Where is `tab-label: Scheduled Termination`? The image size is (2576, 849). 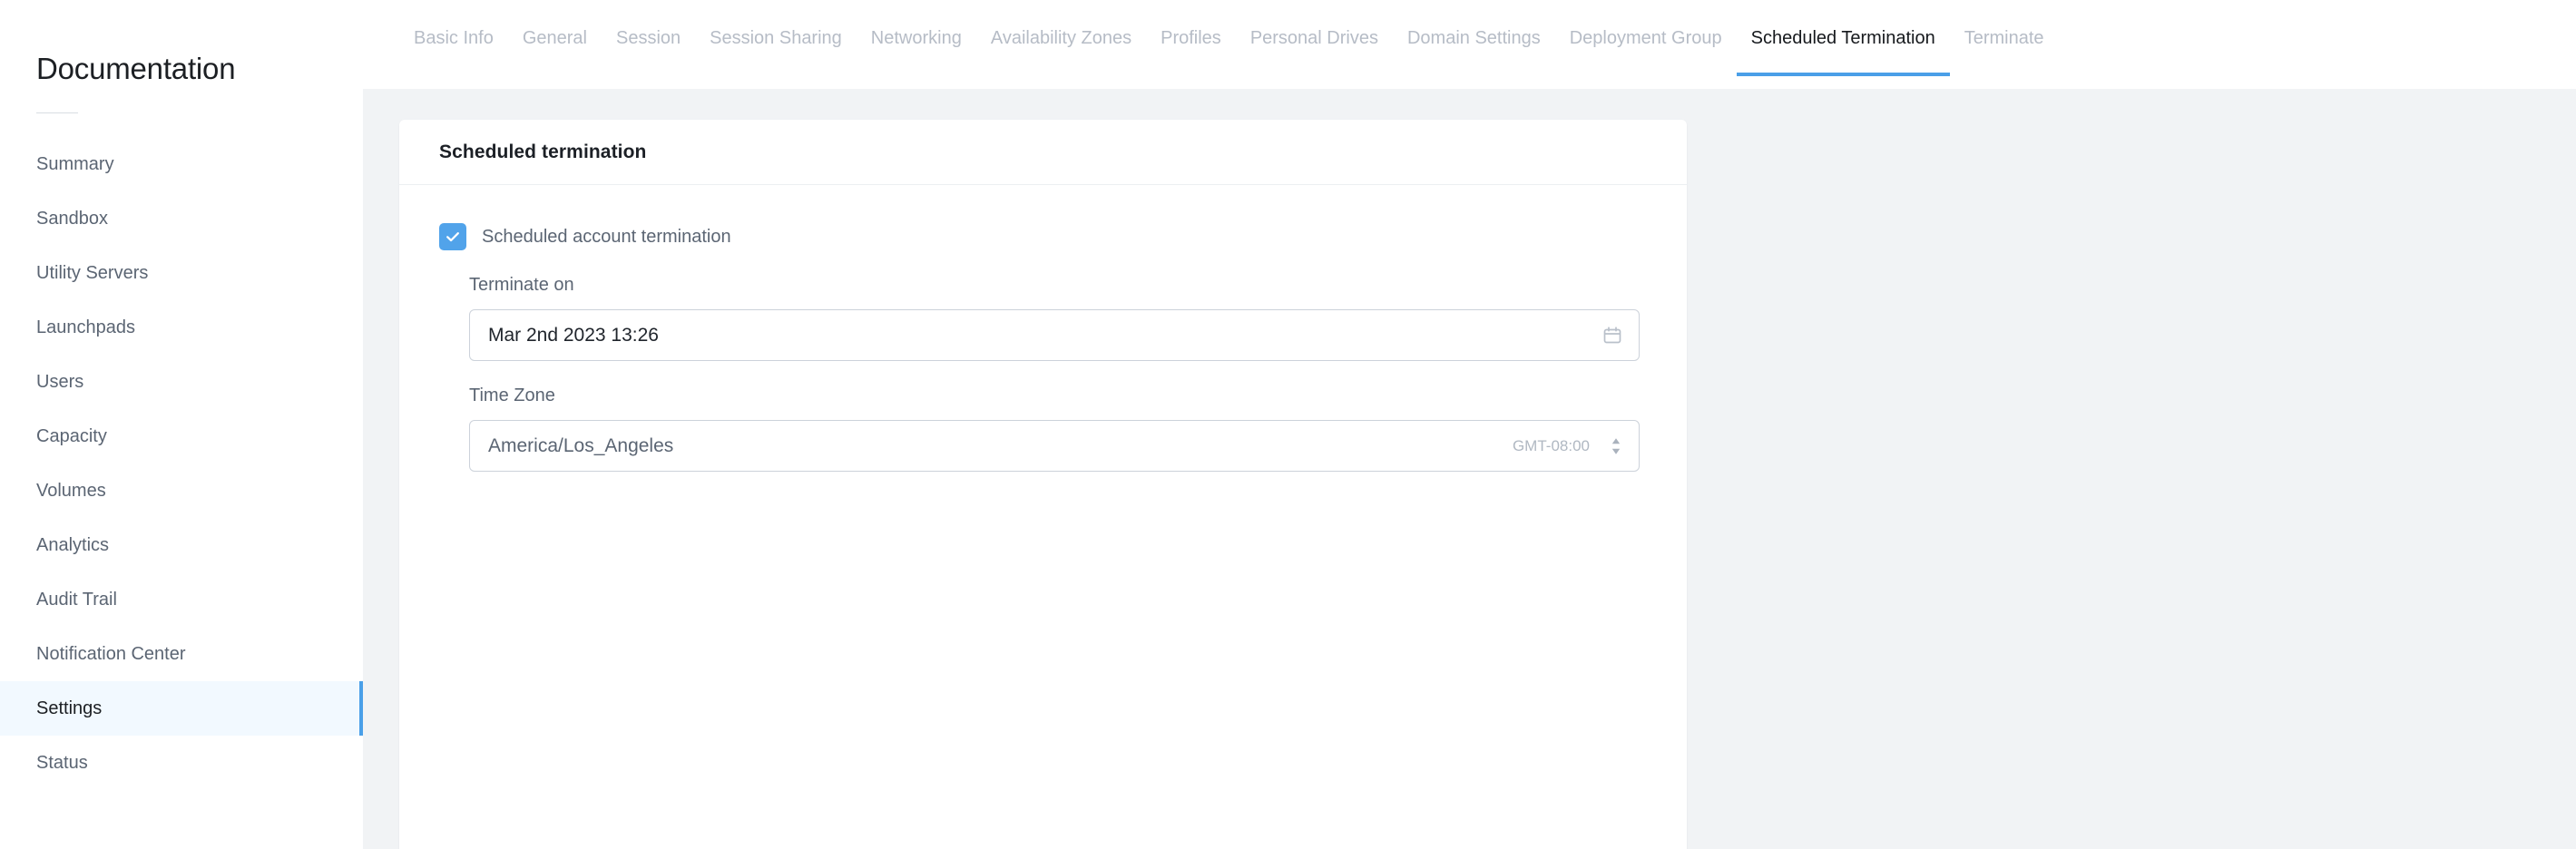 tab-label: Scheduled Termination is located at coordinates (1842, 38).